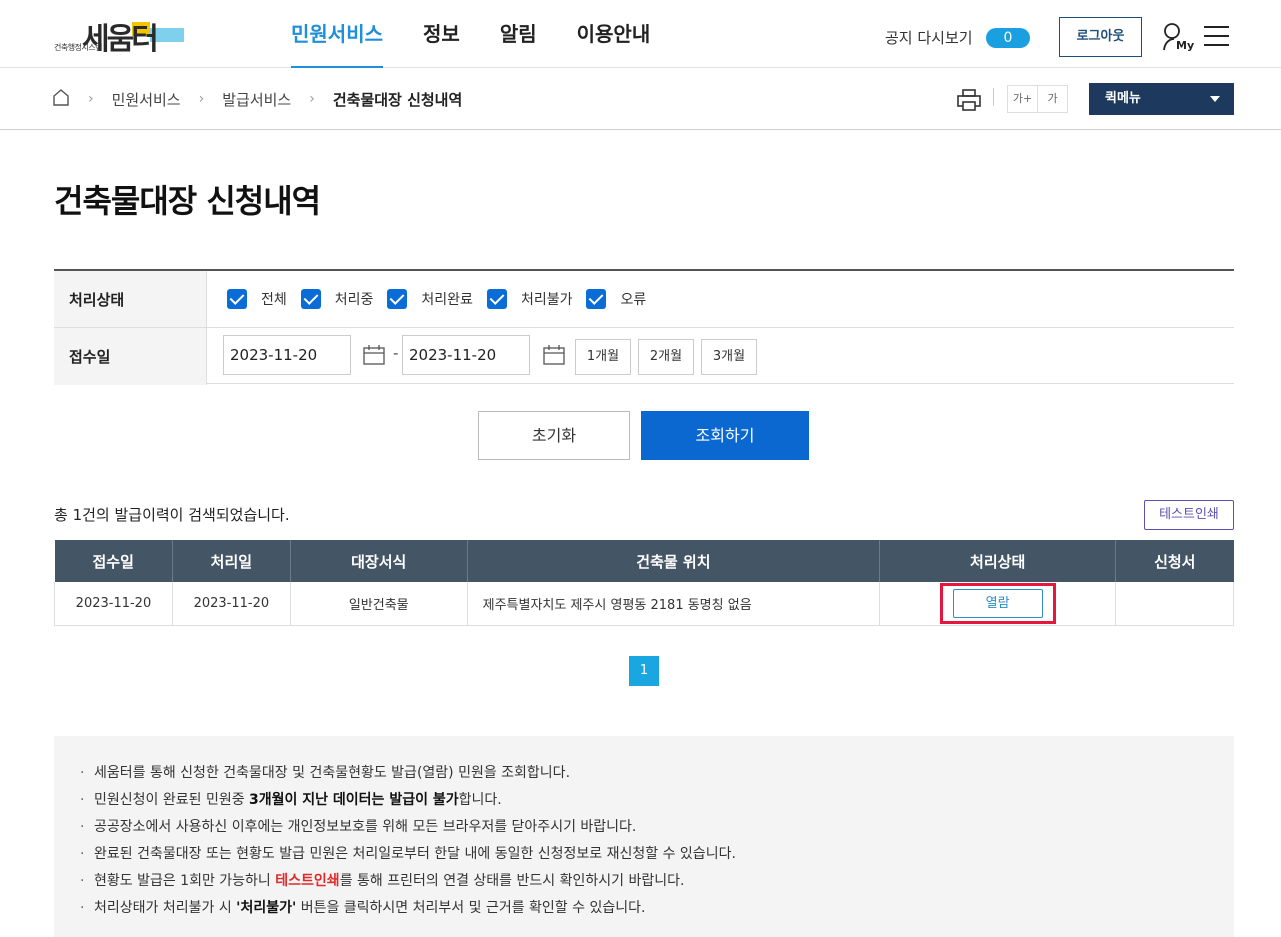 This screenshot has height=937, width=1281. Describe the element at coordinates (644, 671) in the screenshot. I see `pagination-page-1: 1` at that location.